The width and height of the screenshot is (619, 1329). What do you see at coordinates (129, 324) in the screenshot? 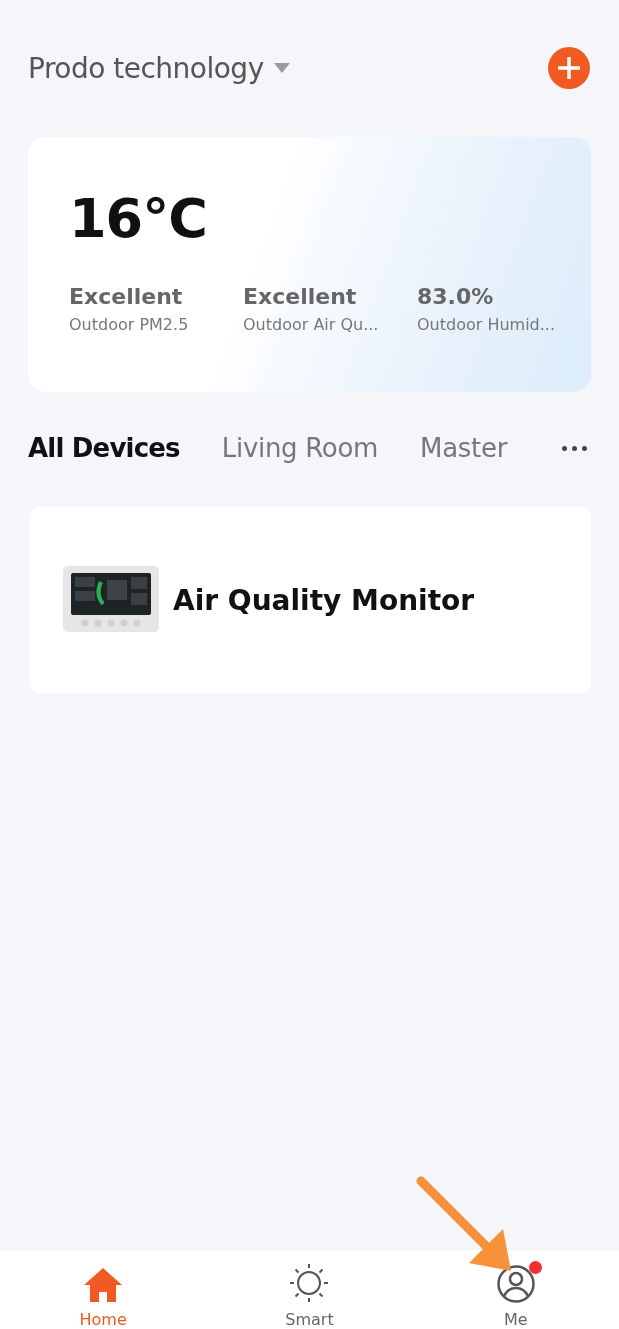
I see `stat-label: Outdoor PM2.5` at bounding box center [129, 324].